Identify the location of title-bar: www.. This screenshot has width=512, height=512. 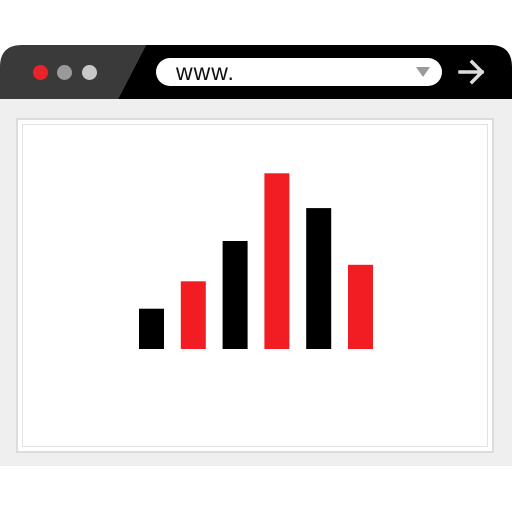
(256, 72).